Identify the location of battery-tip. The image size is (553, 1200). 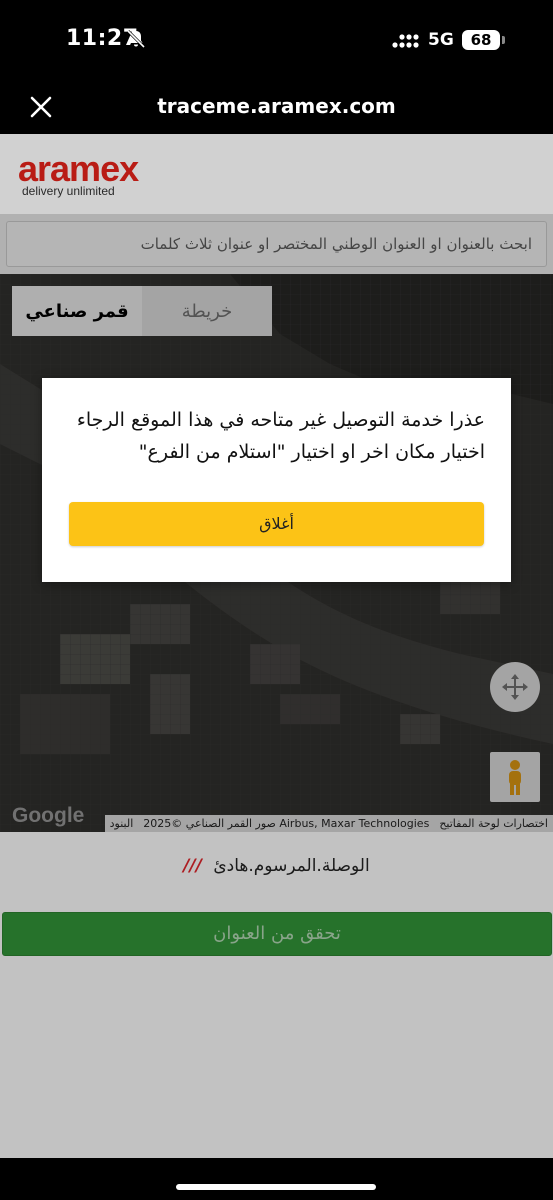
(503, 40).